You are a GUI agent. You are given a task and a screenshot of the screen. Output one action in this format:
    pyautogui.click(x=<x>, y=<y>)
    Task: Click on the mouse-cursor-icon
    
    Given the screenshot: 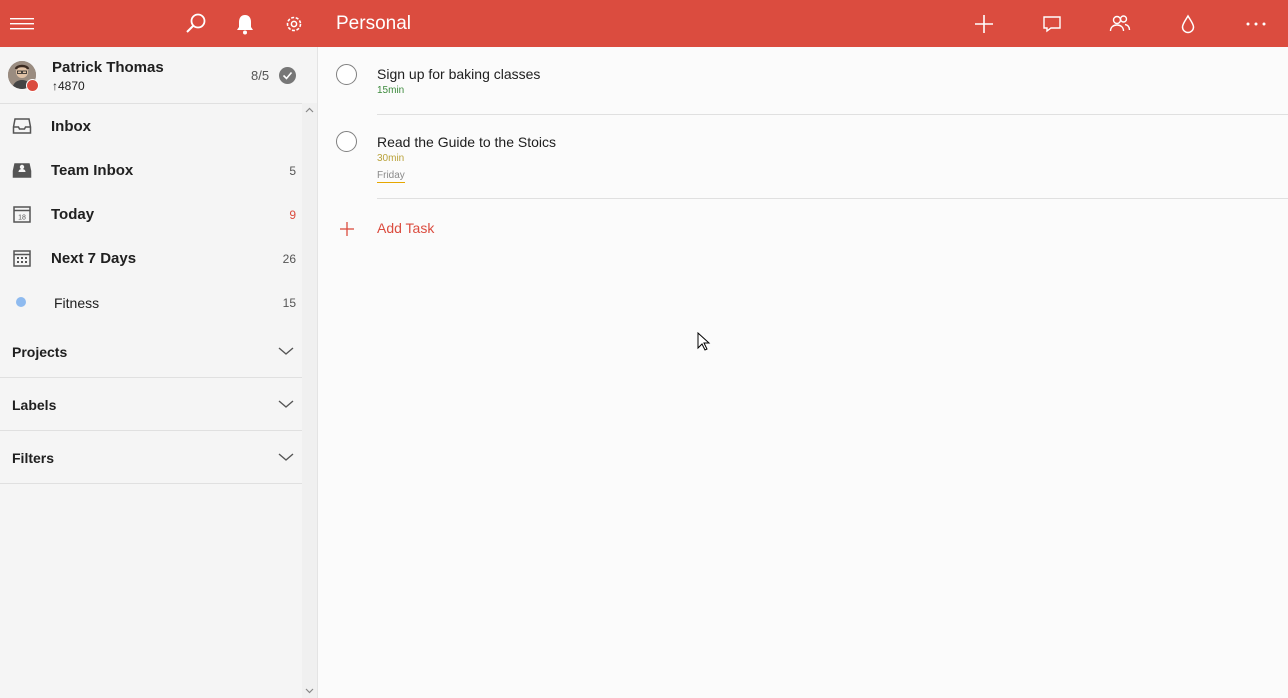 What is the action you would take?
    pyautogui.click(x=704, y=344)
    